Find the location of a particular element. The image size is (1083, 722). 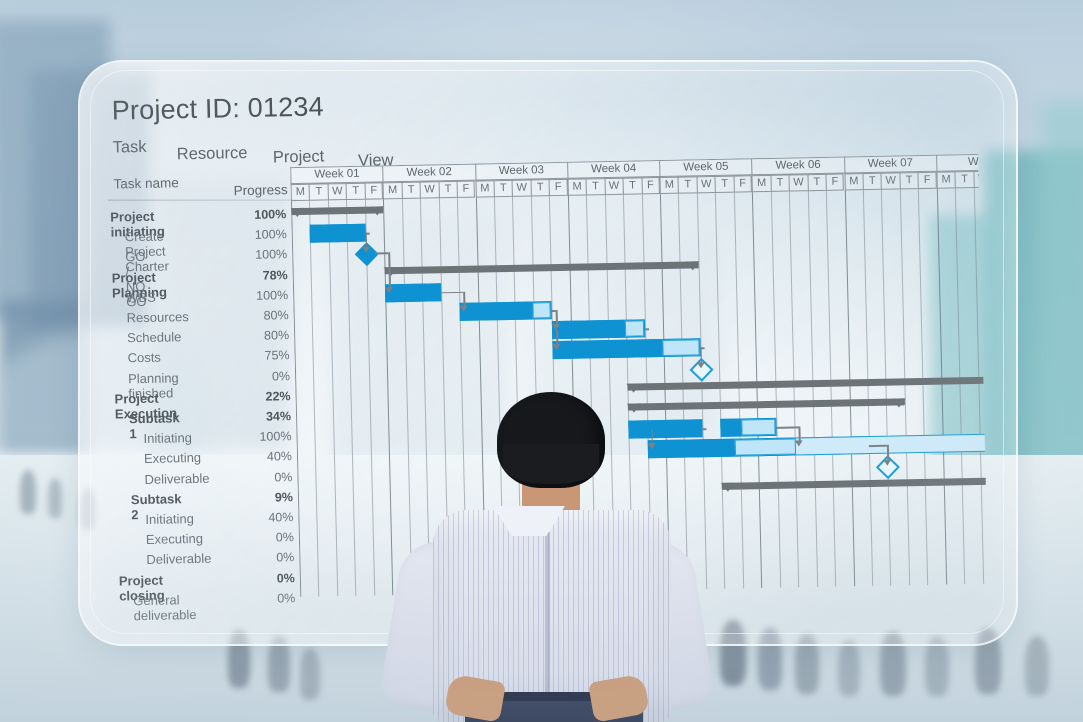

column-header-task-name: Task name is located at coordinates (146, 183).